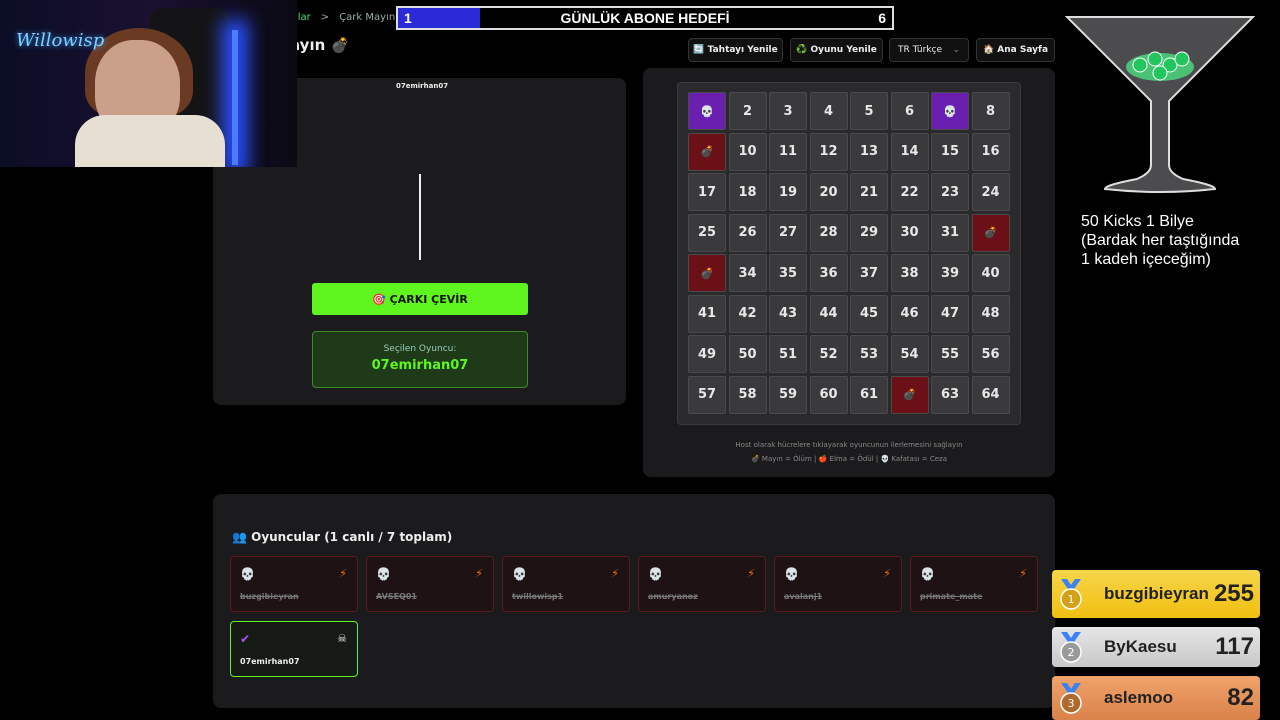 This screenshot has height=720, width=1280. What do you see at coordinates (788, 273) in the screenshot?
I see `board-cell: 35` at bounding box center [788, 273].